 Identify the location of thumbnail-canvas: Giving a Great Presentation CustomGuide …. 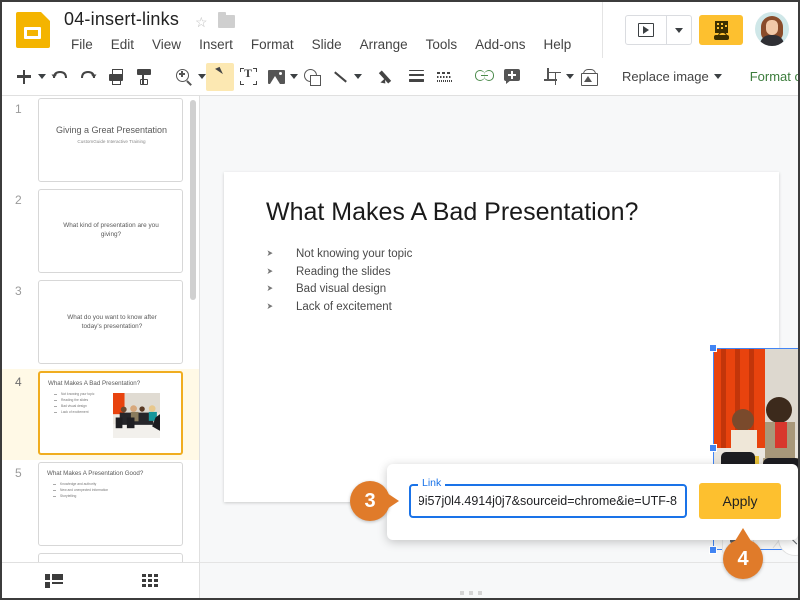
(110, 140).